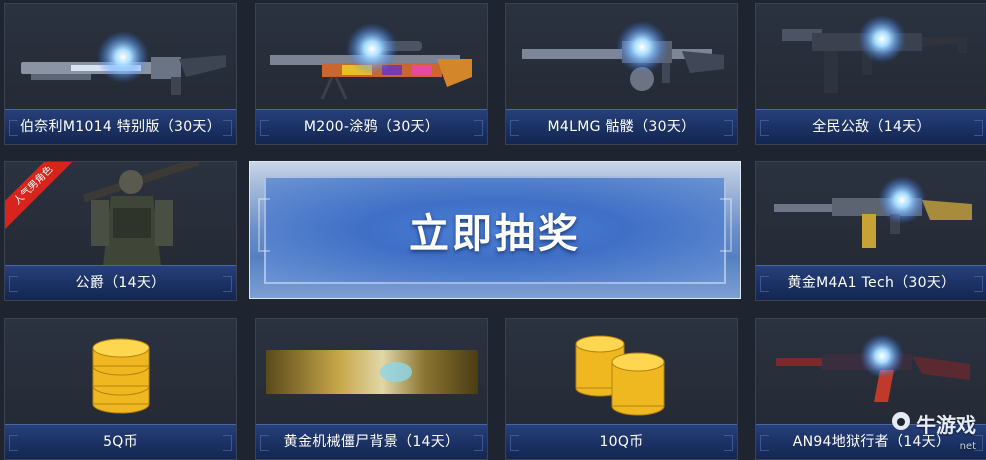  Describe the element at coordinates (120, 372) in the screenshot. I see `coin-stack-icon` at that location.